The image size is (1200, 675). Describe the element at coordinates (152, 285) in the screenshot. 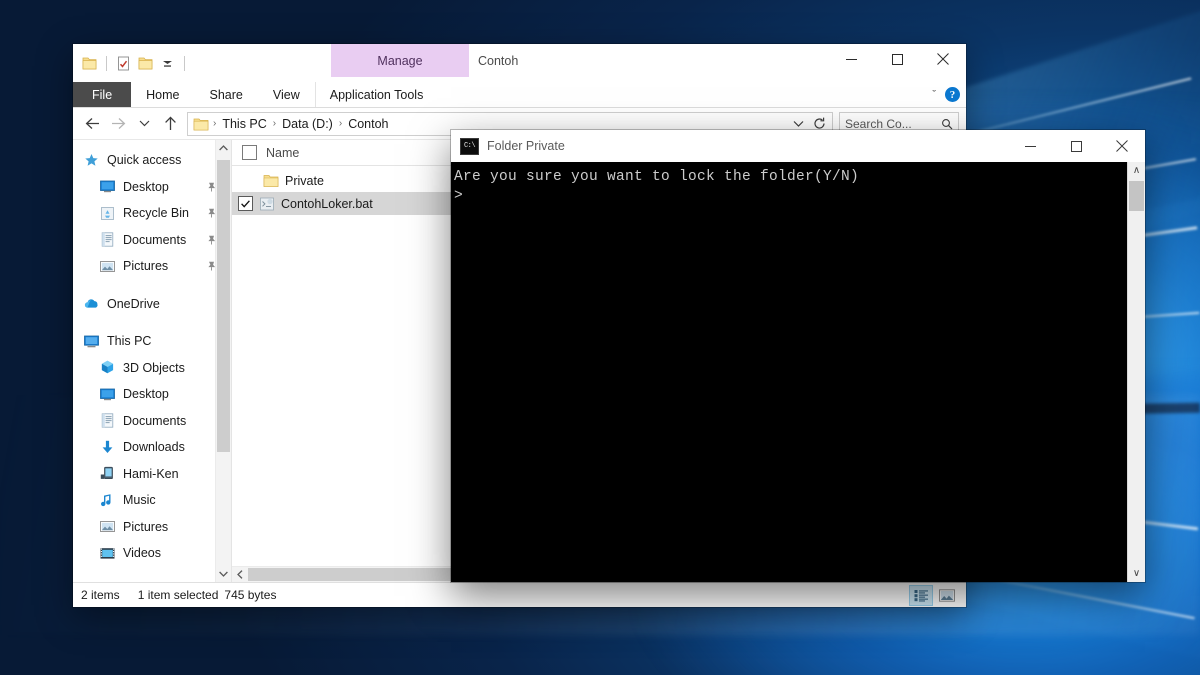

I see `nav-group-gap` at that location.